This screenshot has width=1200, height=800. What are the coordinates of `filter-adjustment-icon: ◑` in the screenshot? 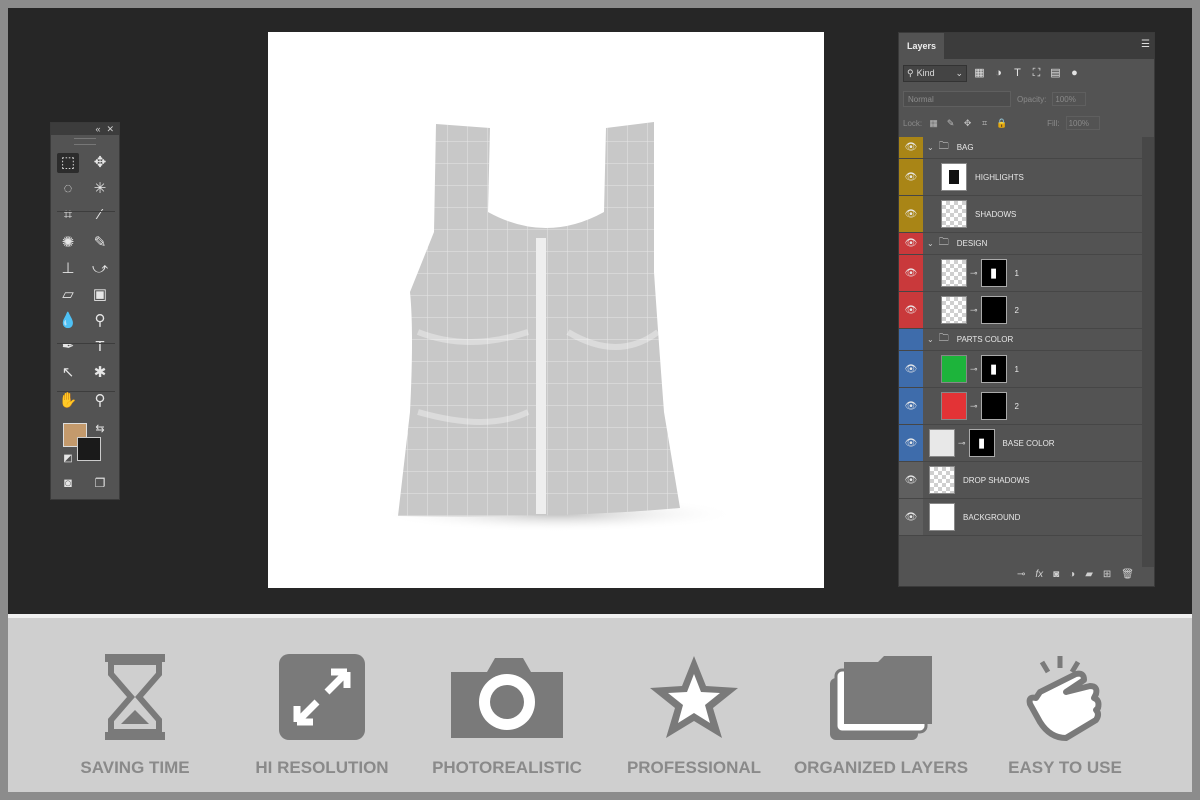 It's located at (998, 73).